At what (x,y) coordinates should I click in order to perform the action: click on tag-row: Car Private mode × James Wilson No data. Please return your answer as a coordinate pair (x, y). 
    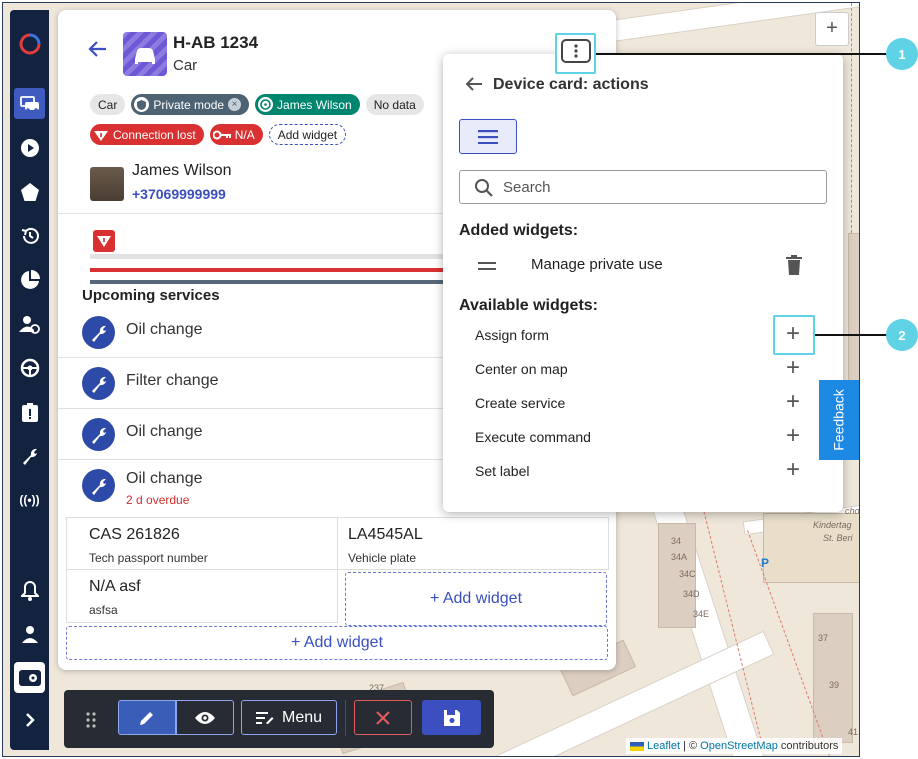
    Looking at the image, I should click on (257, 104).